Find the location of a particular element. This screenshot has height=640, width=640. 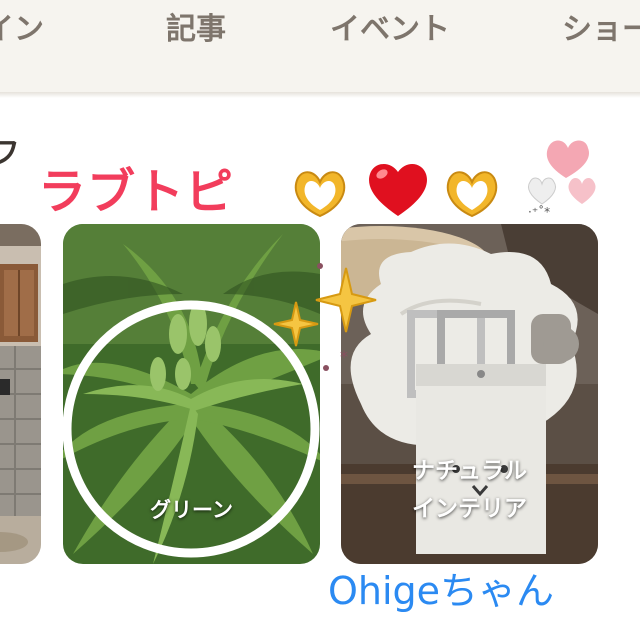

nav-tab-in: イン is located at coordinates (22, 26).